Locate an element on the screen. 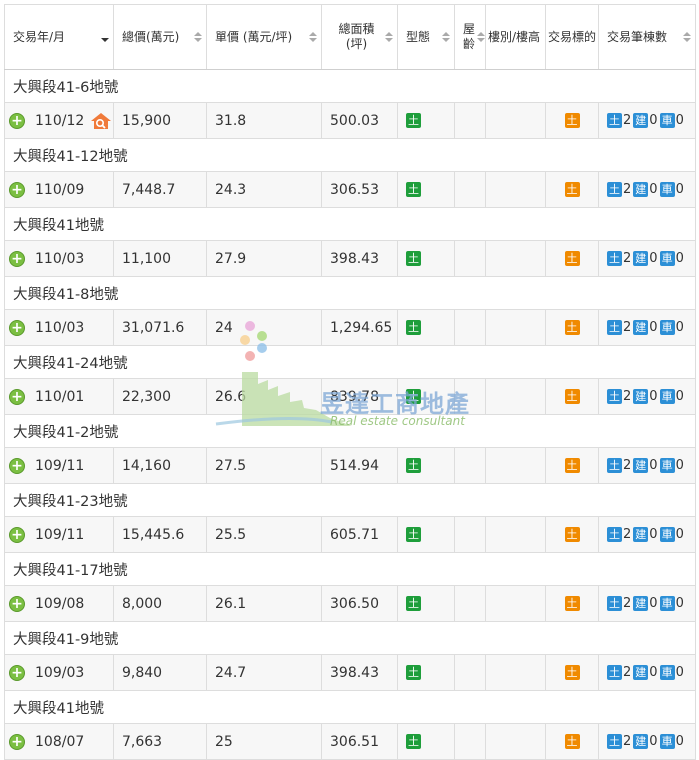 This screenshot has width=699, height=760. total-price-cell: 7,663 is located at coordinates (160, 741).